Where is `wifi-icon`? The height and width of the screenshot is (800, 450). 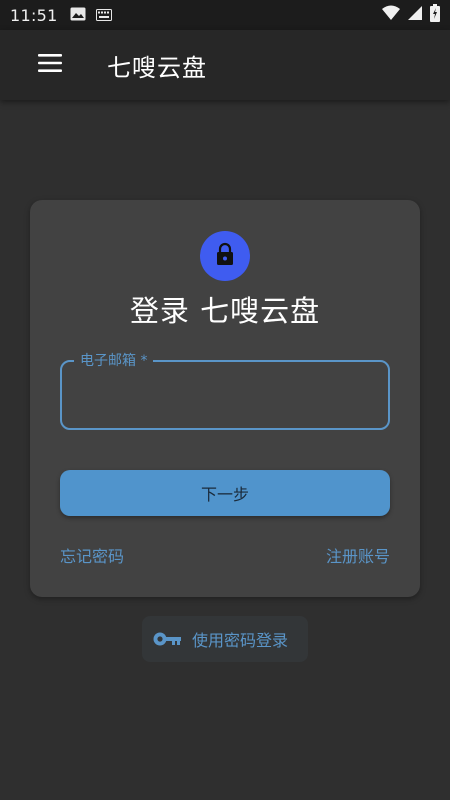 wifi-icon is located at coordinates (391, 15).